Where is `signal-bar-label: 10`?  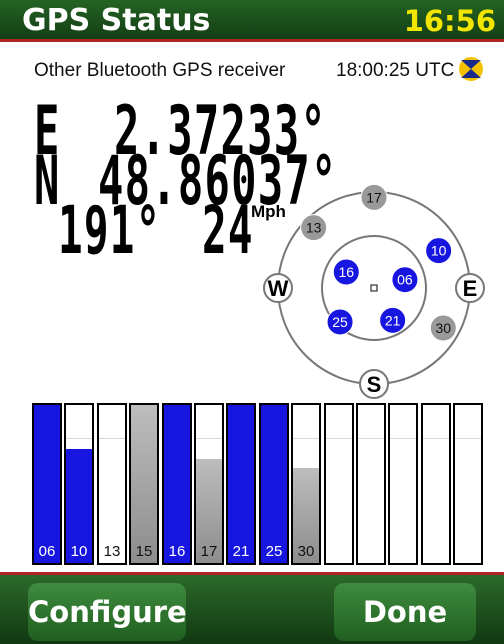 signal-bar-label: 10 is located at coordinates (79, 551).